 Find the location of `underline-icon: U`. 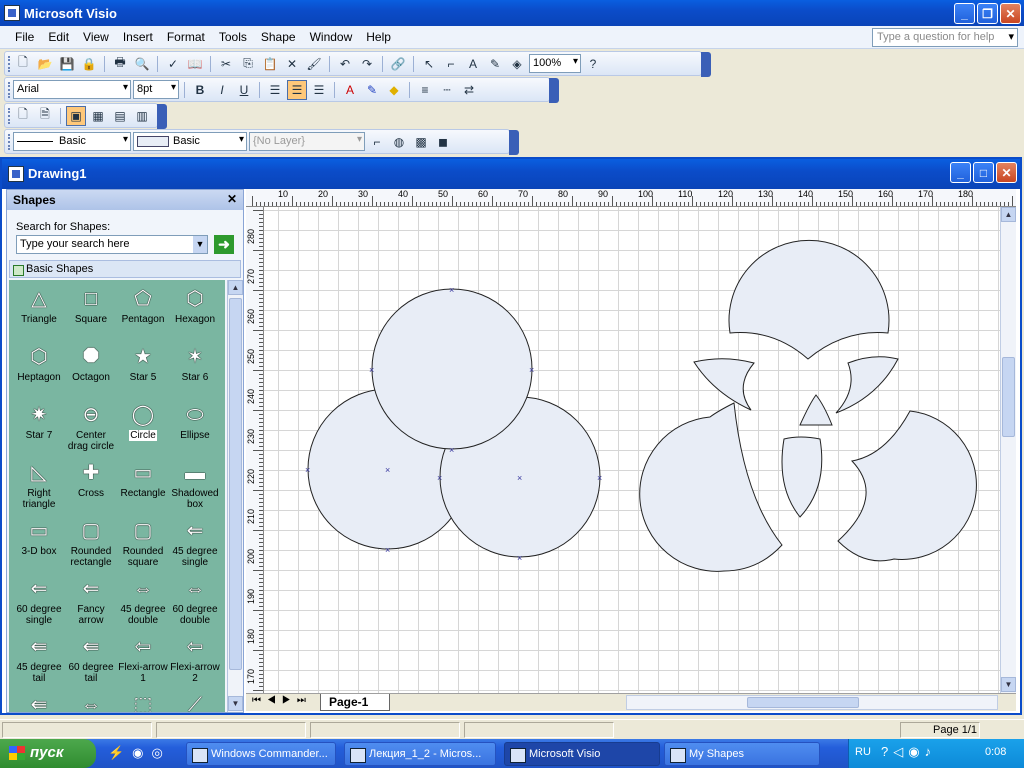

underline-icon: U is located at coordinates (244, 90).